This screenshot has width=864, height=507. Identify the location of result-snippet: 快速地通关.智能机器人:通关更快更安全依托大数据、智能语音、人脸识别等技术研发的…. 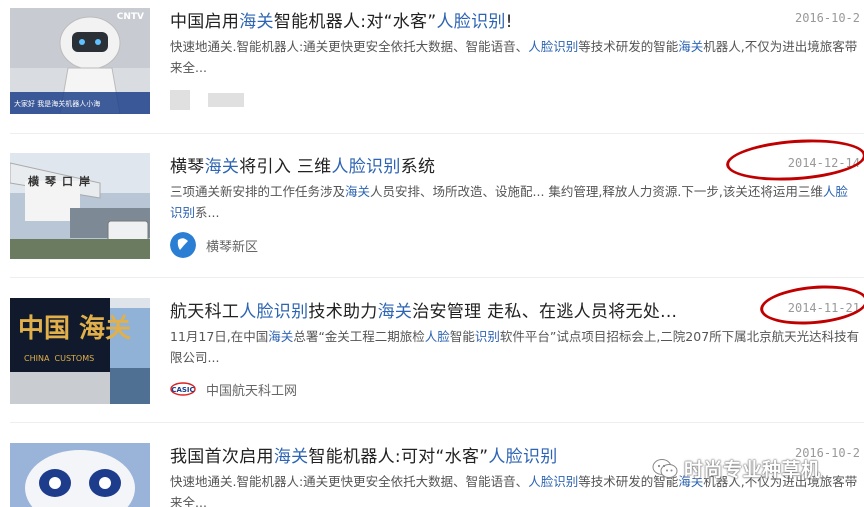
(515, 57).